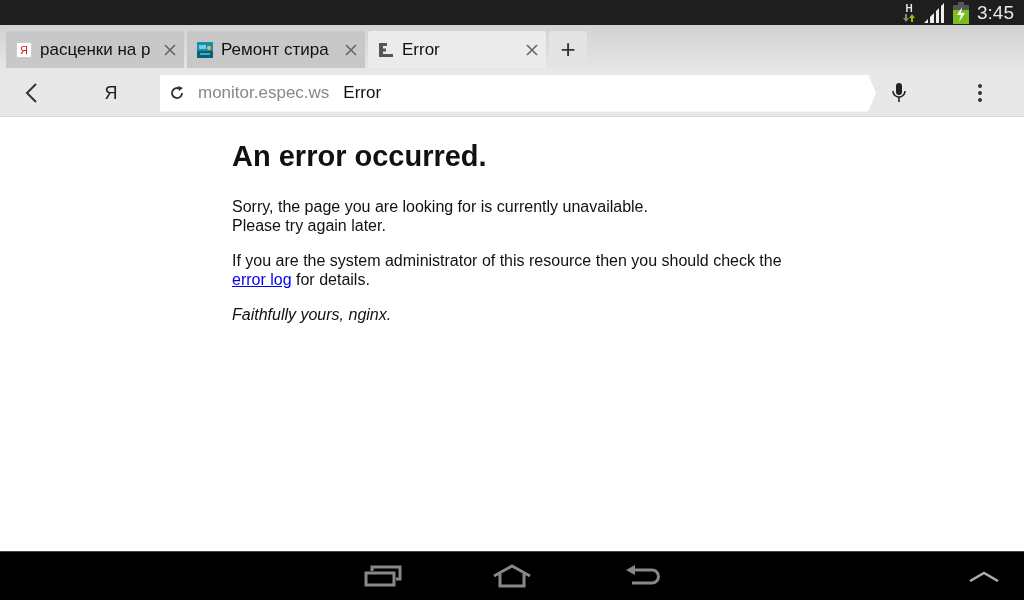 This screenshot has width=1024, height=600. I want to click on microphone-icon, so click(899, 93).